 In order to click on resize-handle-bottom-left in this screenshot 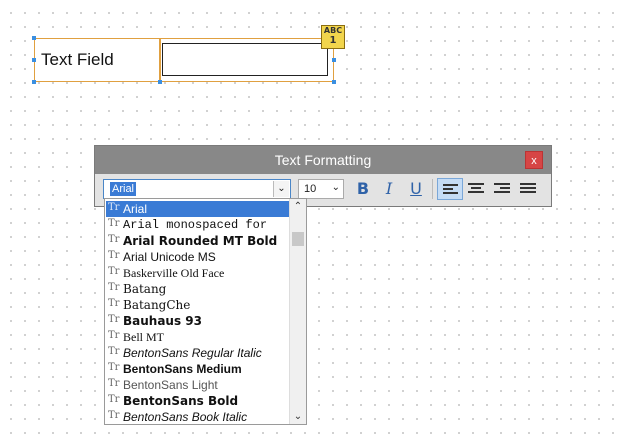, I will do `click(34, 82)`.